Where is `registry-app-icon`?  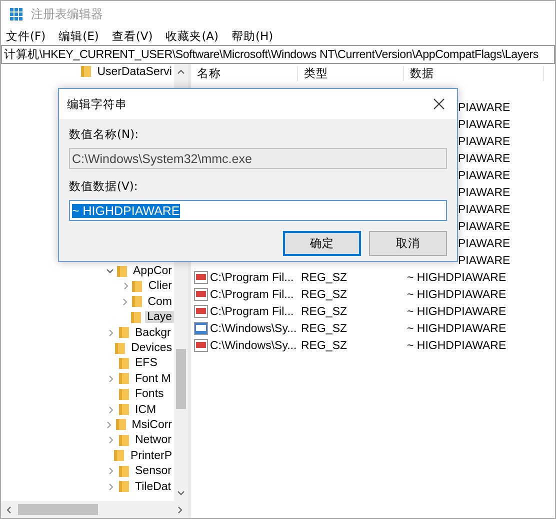
registry-app-icon is located at coordinates (17, 14).